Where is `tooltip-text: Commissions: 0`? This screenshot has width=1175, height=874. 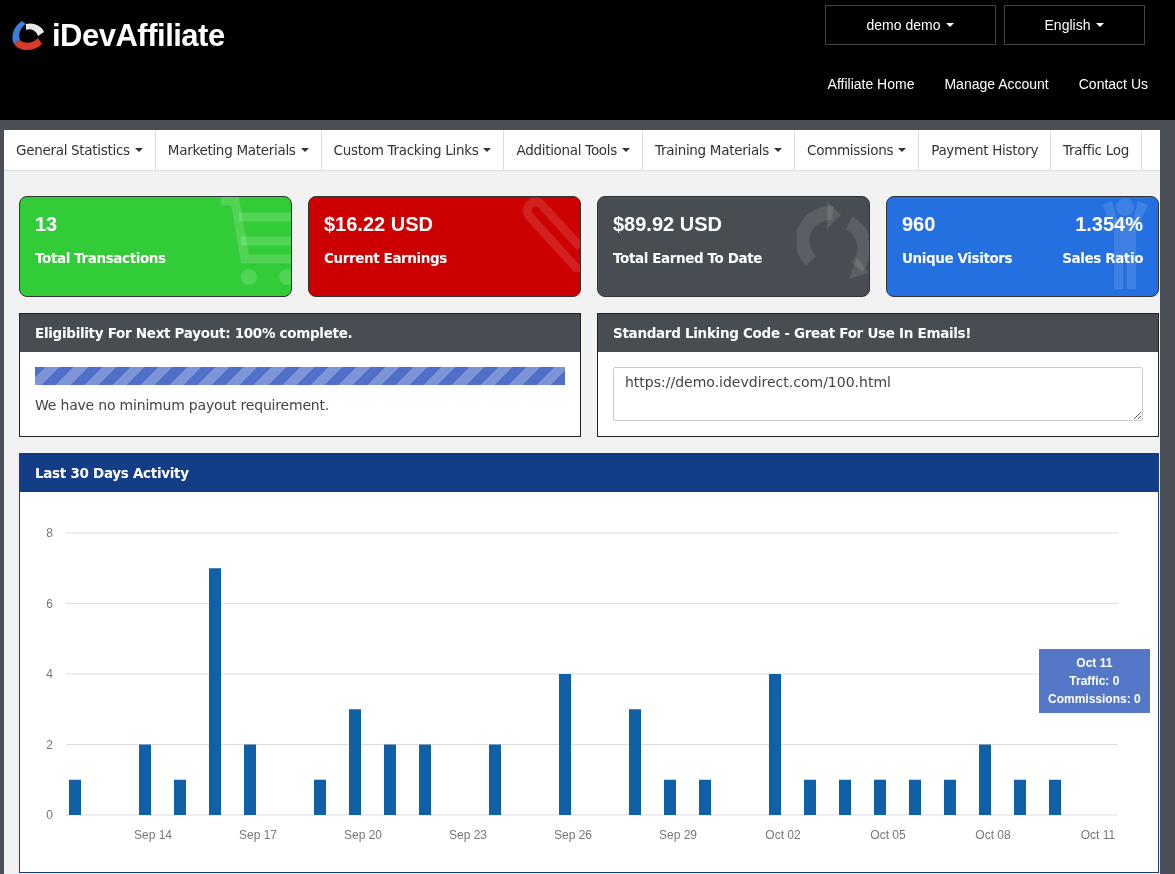 tooltip-text: Commissions: 0 is located at coordinates (1094, 699).